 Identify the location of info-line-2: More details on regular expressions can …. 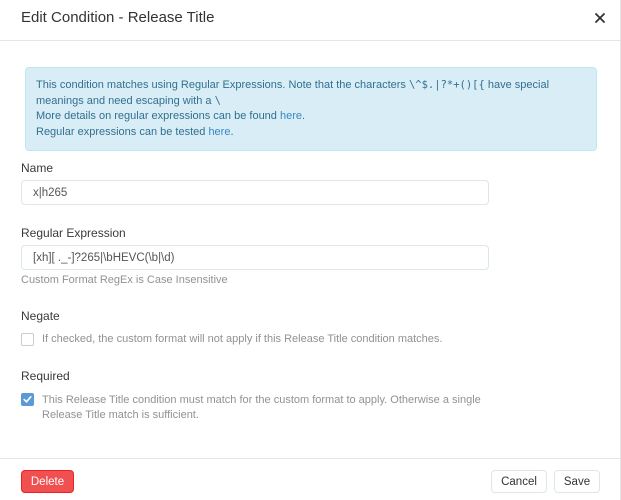
(311, 117).